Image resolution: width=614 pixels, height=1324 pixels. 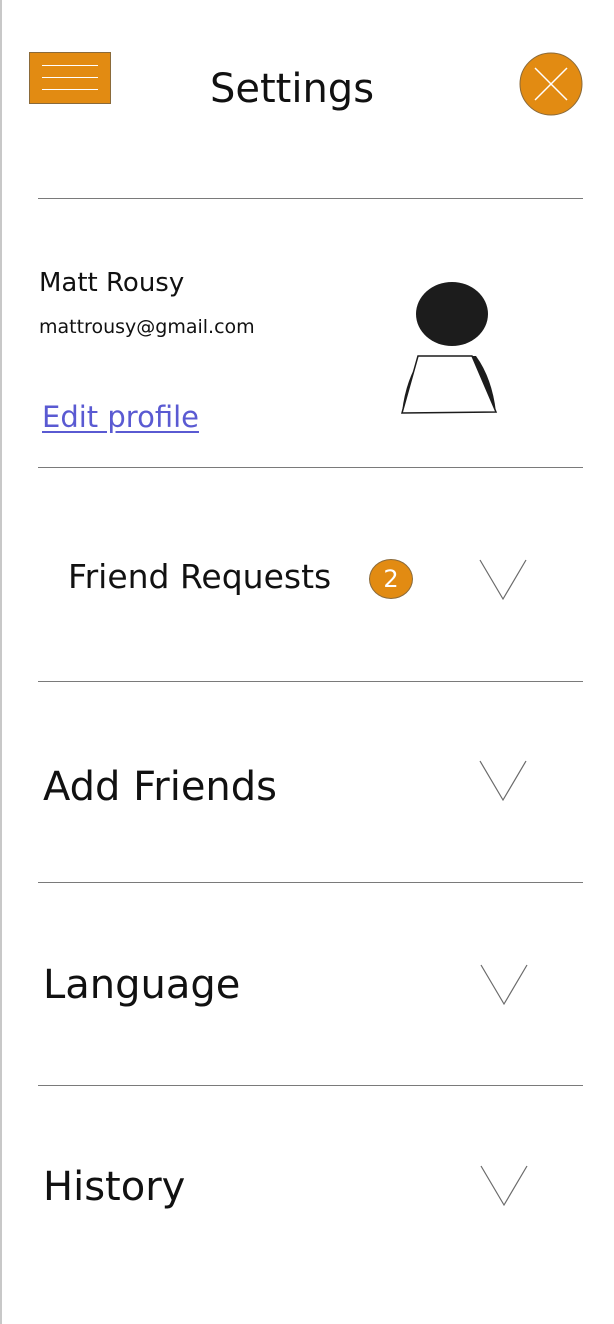 What do you see at coordinates (391, 579) in the screenshot?
I see `friend-requests-badge: 2` at bounding box center [391, 579].